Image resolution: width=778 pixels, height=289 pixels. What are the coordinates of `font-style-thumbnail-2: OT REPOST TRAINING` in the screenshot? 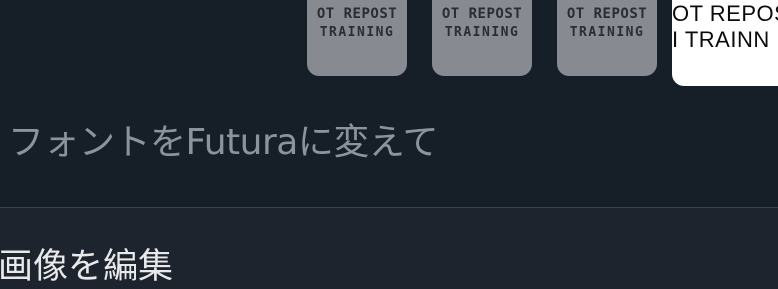 It's located at (482, 38).